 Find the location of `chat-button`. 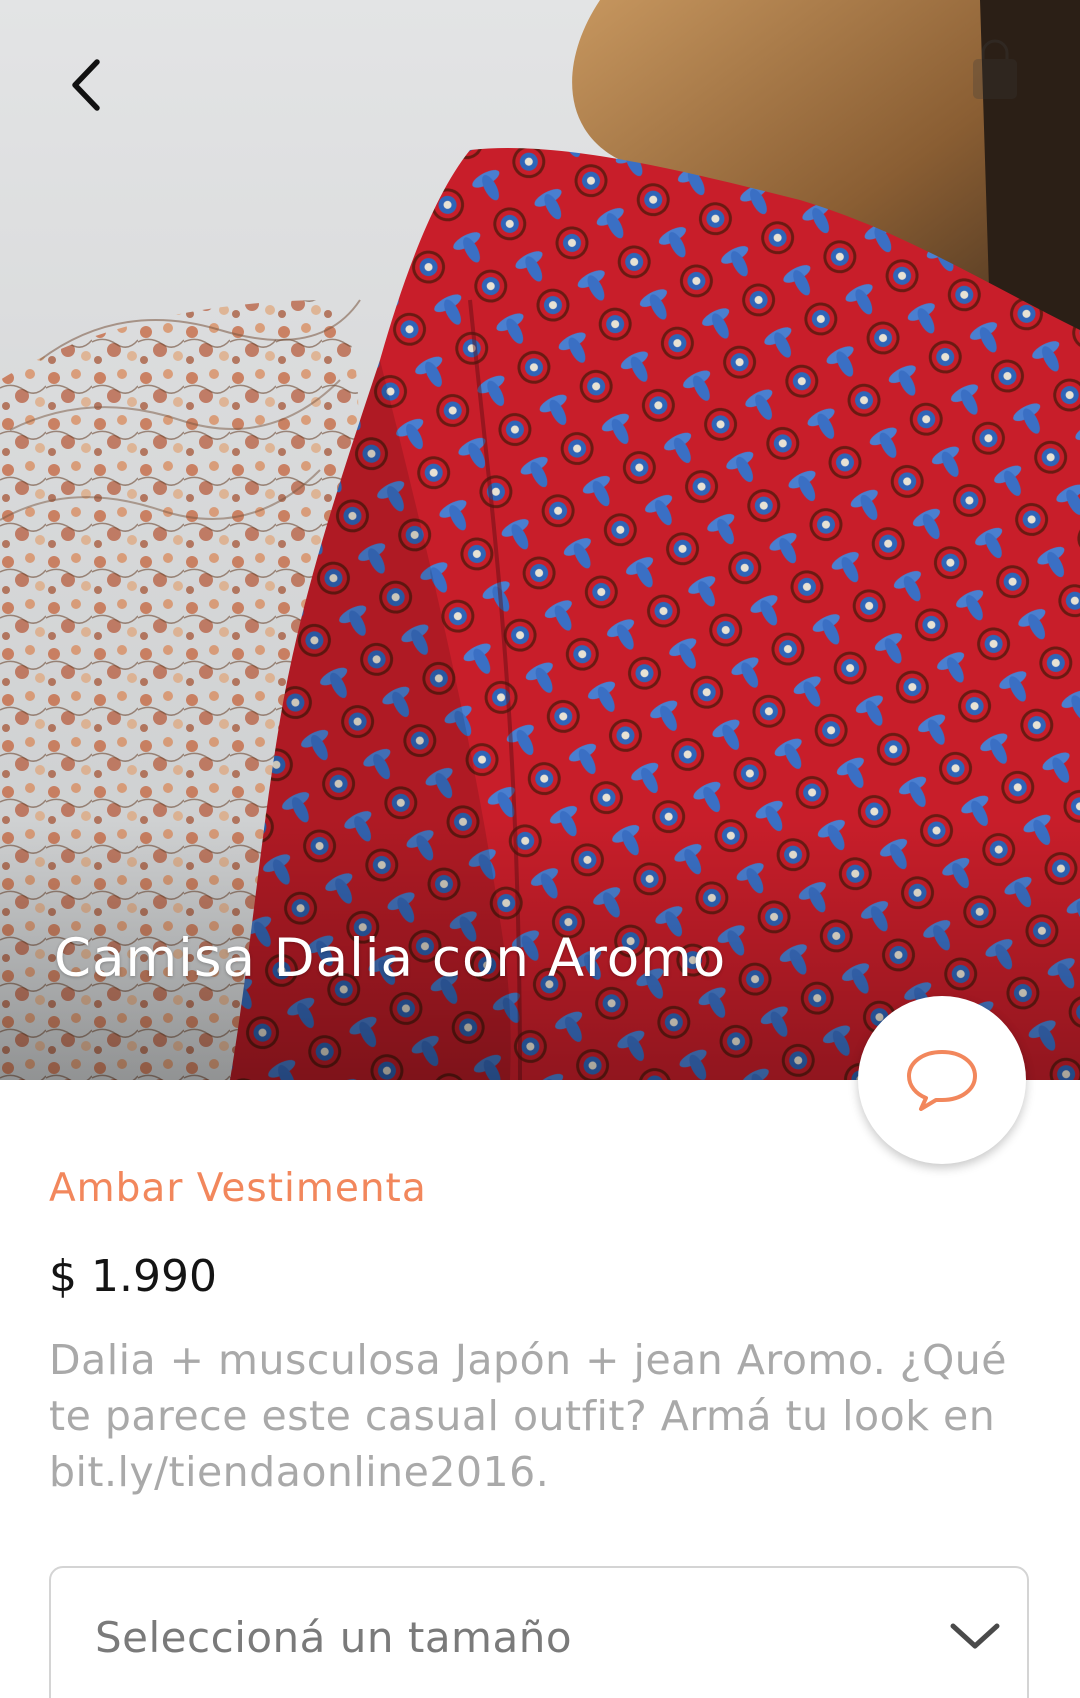

chat-button is located at coordinates (942, 1080).